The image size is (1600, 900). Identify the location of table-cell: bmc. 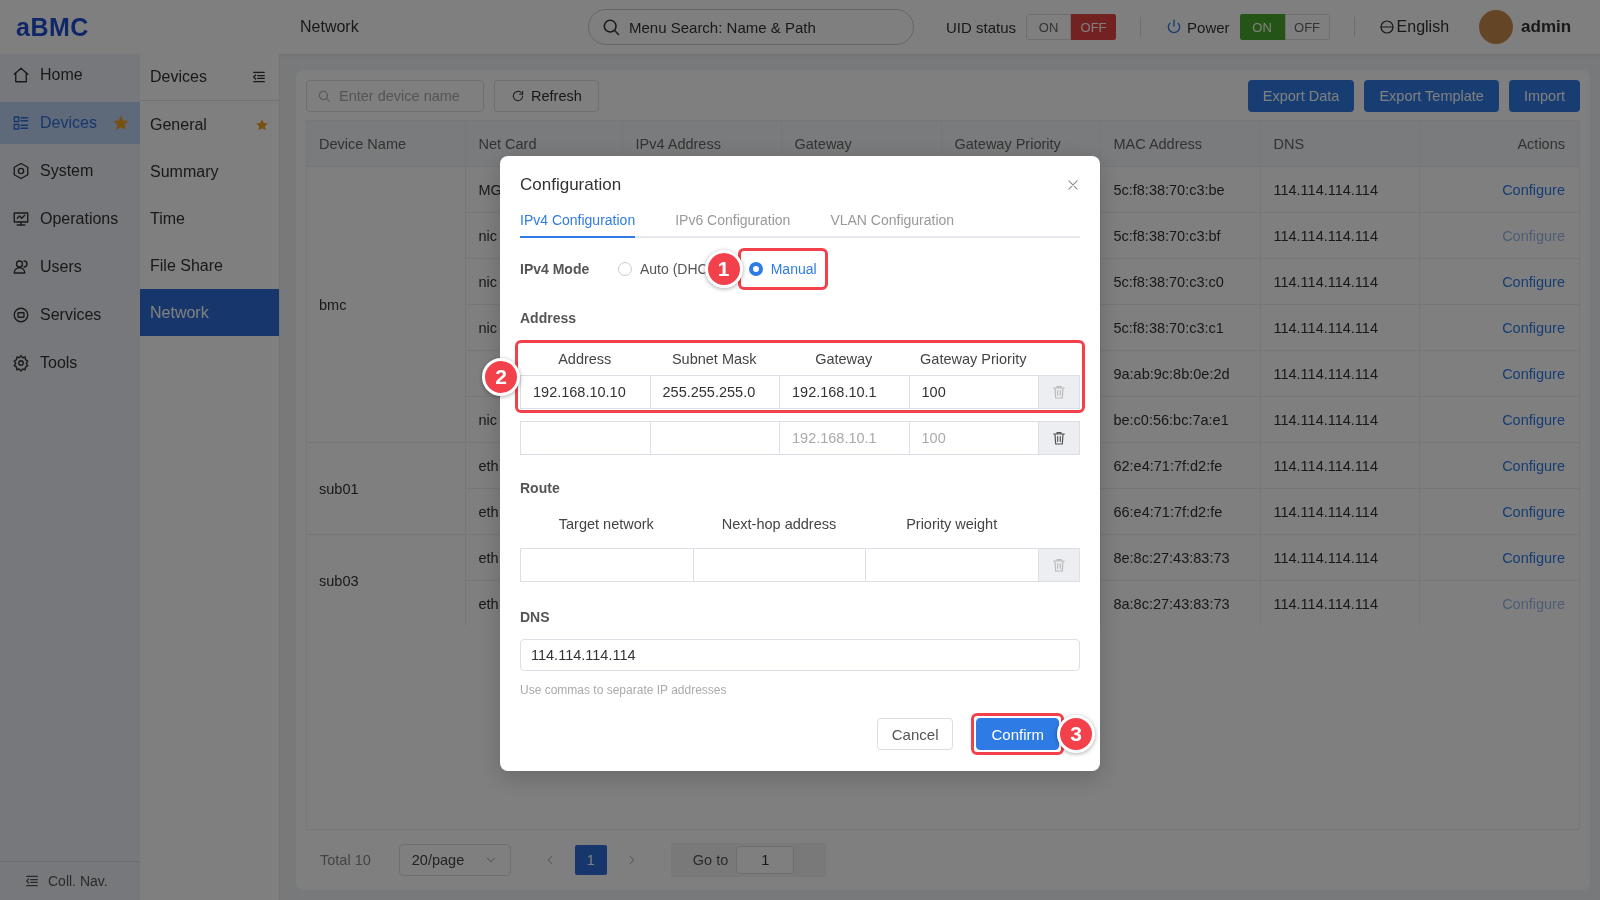
(386, 304).